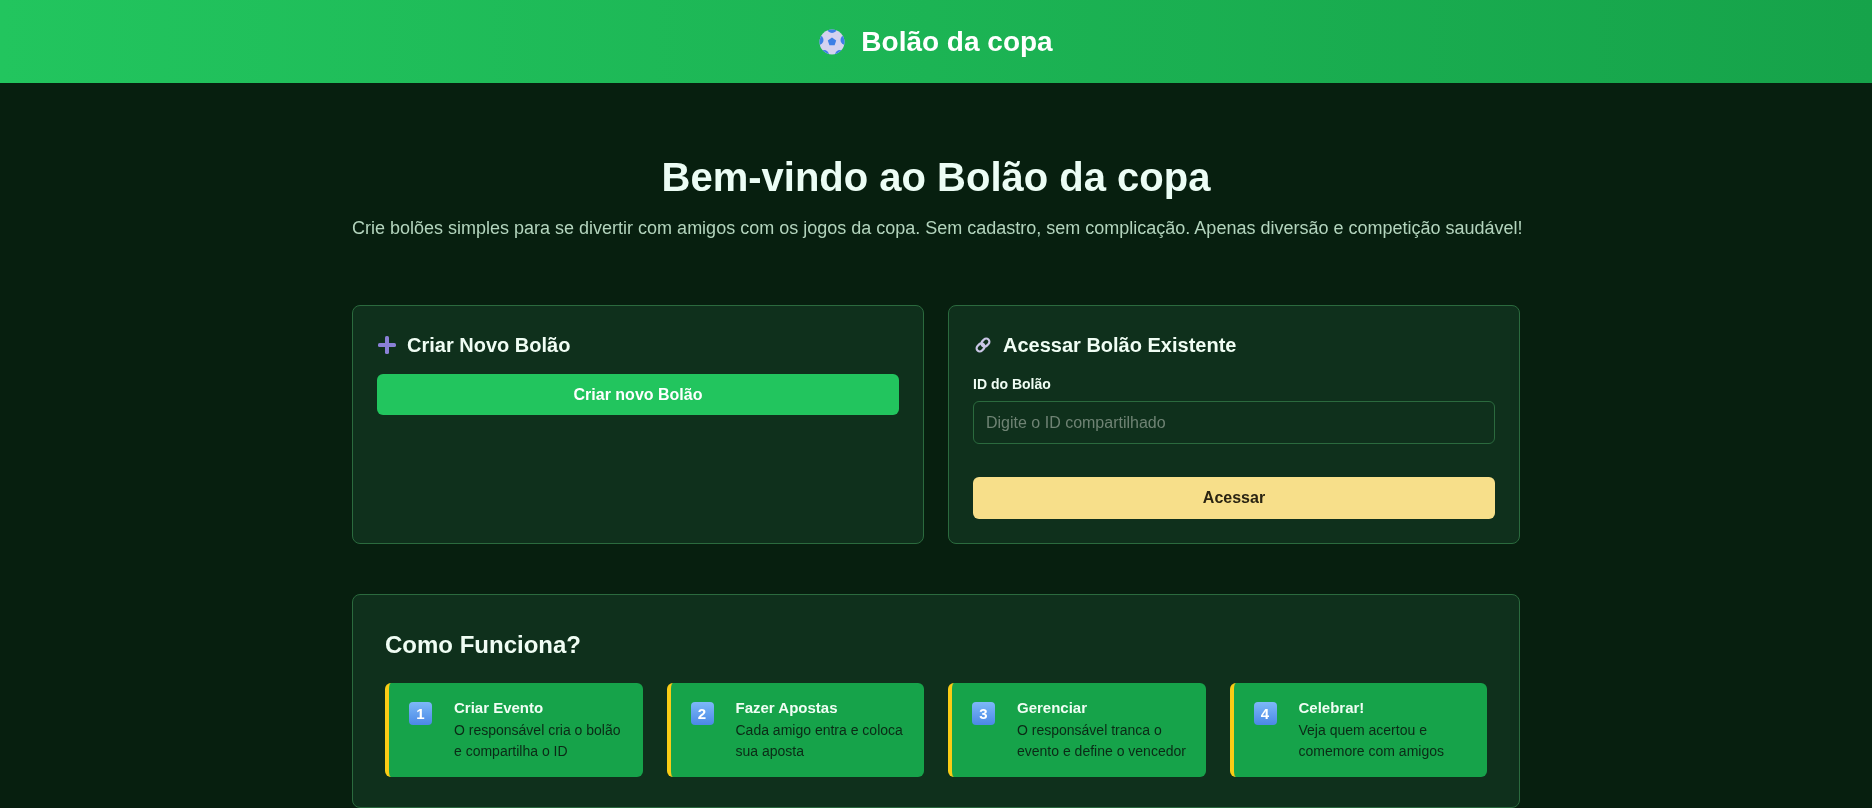  What do you see at coordinates (1265, 713) in the screenshot?
I see `step-number: 4` at bounding box center [1265, 713].